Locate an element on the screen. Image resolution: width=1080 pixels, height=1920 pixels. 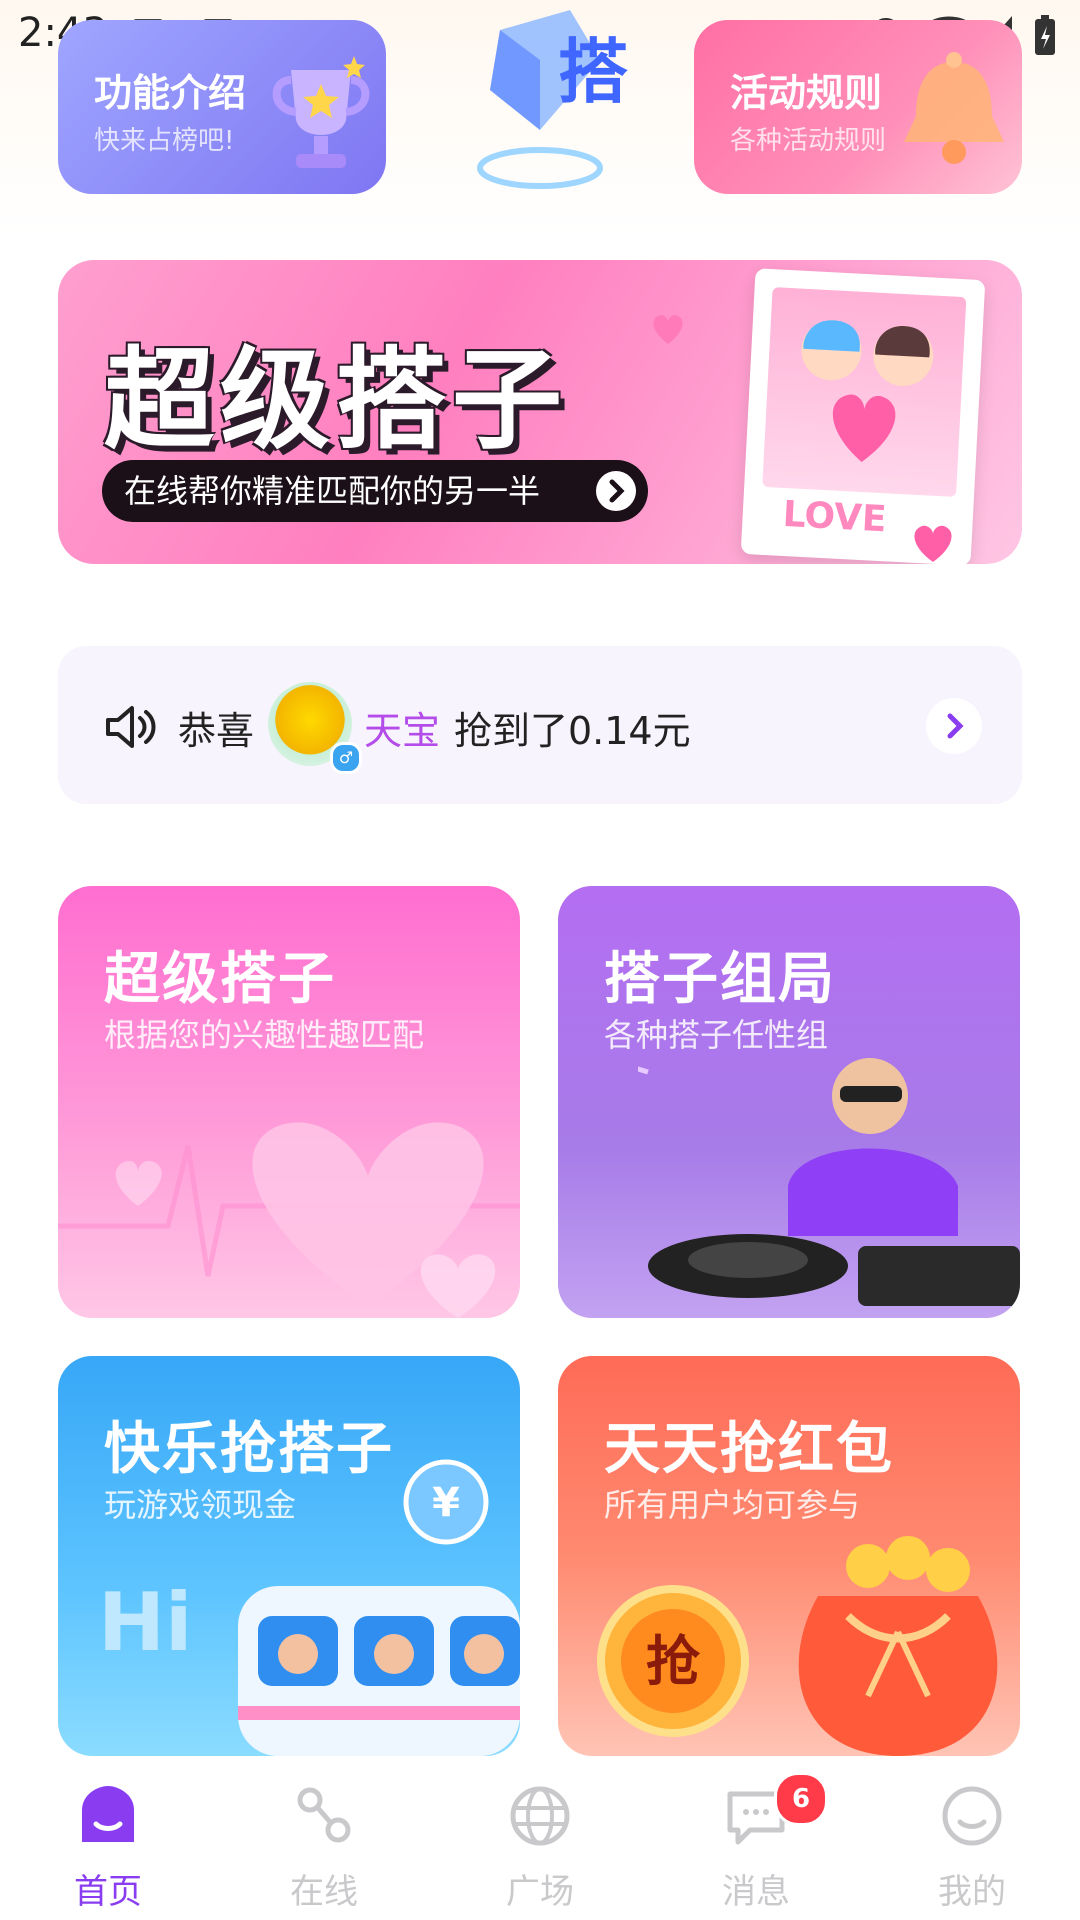
happy-grab-tile: 快乐抢搭子 玩游戏领现金 ¥ Hi is located at coordinates (289, 1556).